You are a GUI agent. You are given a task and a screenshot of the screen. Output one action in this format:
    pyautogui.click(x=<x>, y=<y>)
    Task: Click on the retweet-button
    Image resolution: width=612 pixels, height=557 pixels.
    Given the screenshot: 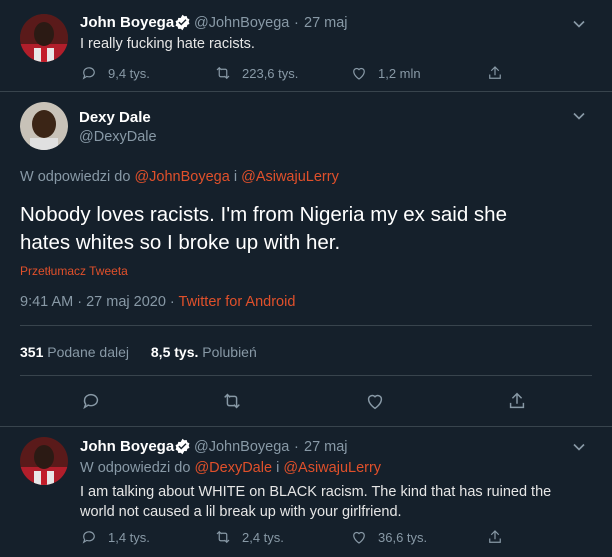 What is the action you would take?
    pyautogui.click(x=232, y=401)
    